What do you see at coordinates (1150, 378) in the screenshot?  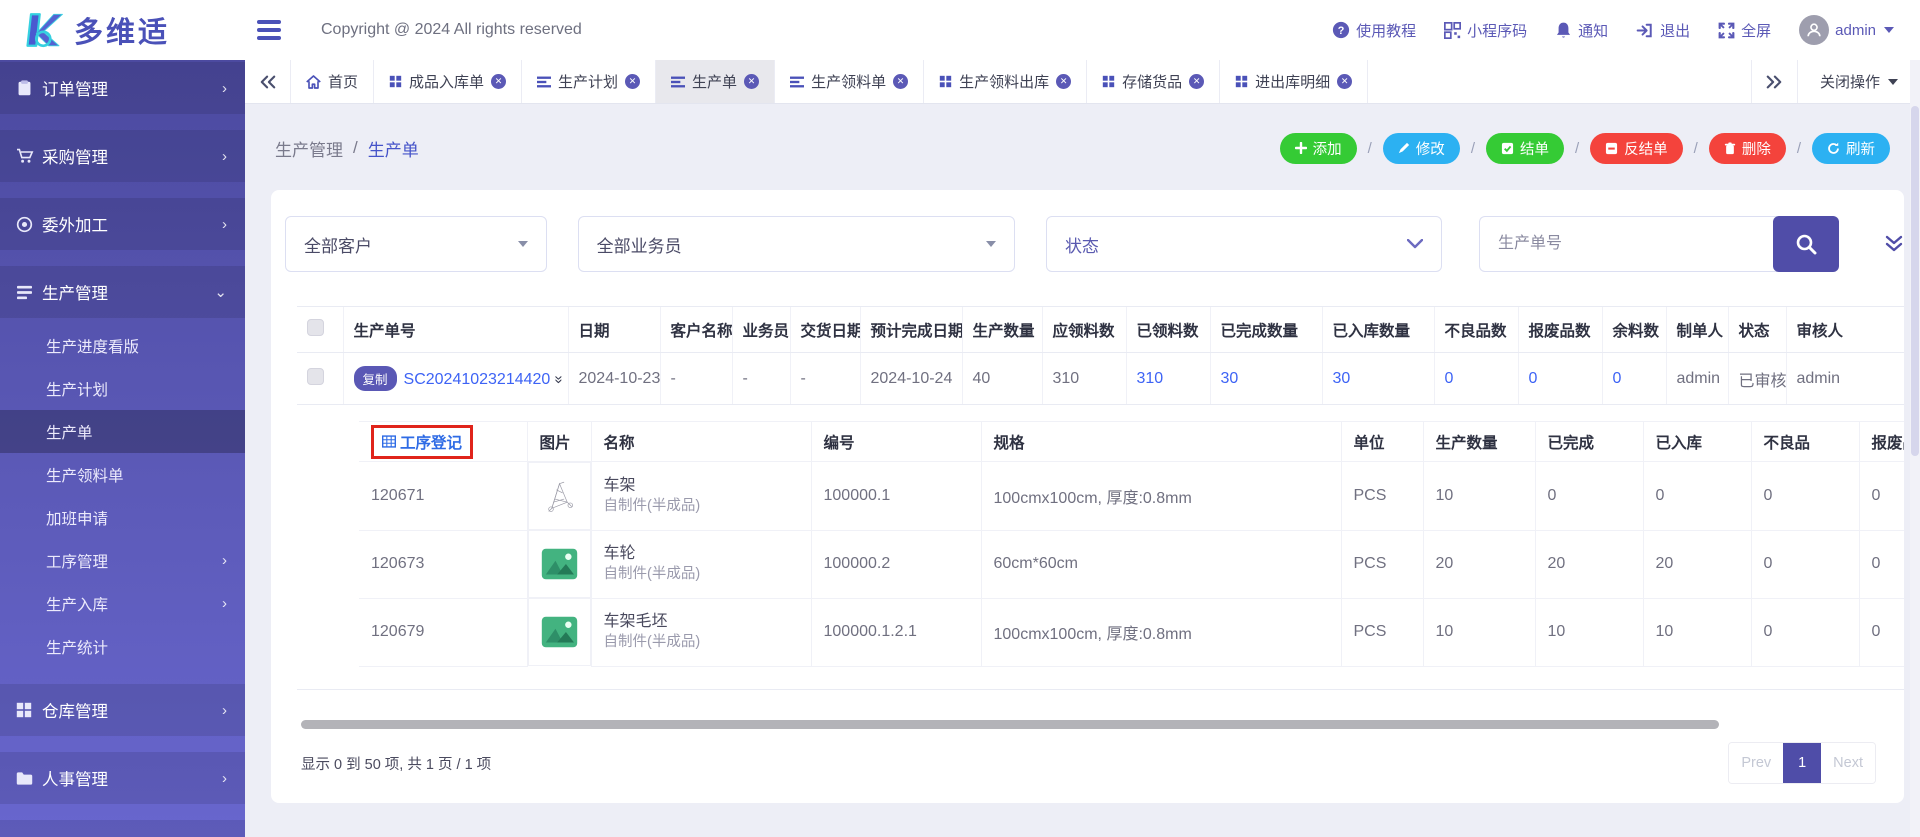 I see `received-material-link: 310` at bounding box center [1150, 378].